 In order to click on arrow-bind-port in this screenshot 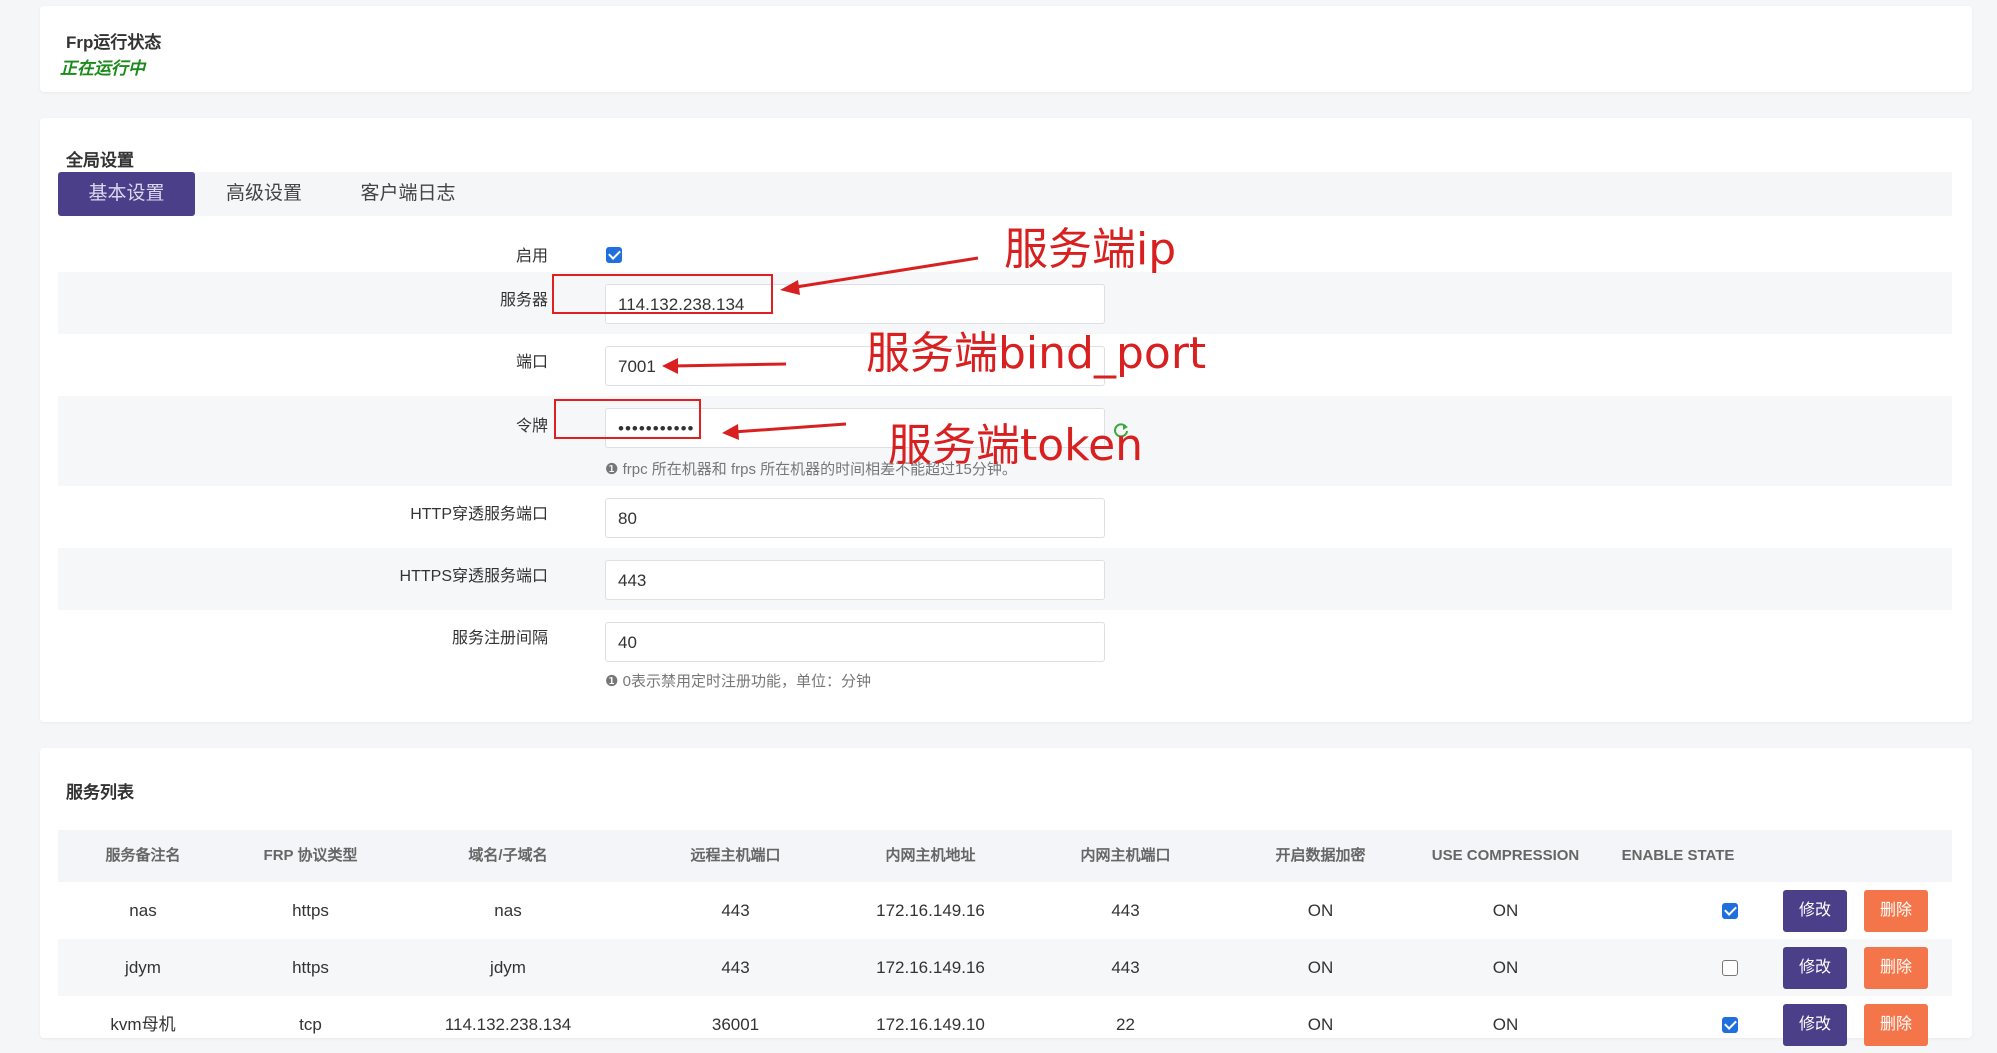, I will do `click(729, 365)`.